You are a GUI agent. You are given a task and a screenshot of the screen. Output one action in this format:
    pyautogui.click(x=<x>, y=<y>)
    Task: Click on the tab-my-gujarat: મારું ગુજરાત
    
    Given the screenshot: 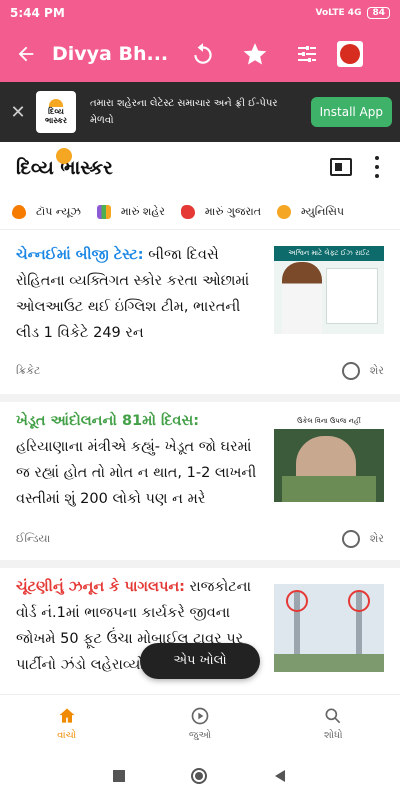 What is the action you would take?
    pyautogui.click(x=221, y=211)
    